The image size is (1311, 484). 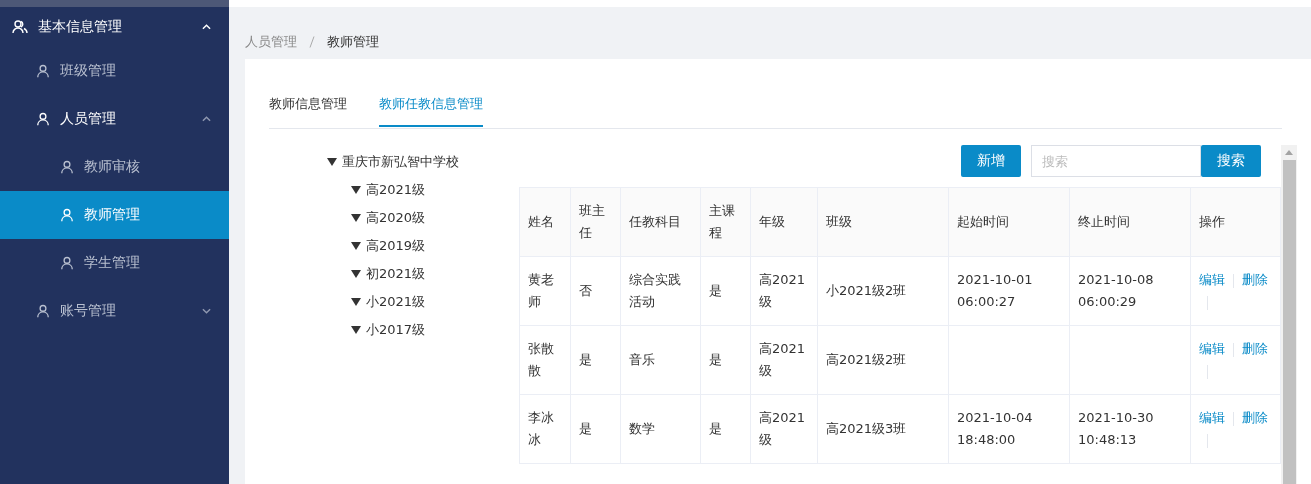 What do you see at coordinates (1009, 429) in the screenshot?
I see `table-cell: 2021-10-04 18:48:00` at bounding box center [1009, 429].